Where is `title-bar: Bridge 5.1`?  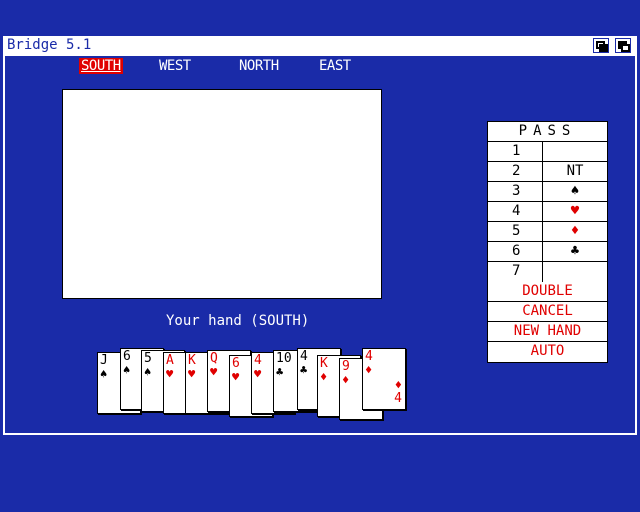 title-bar: Bridge 5.1 is located at coordinates (320, 46).